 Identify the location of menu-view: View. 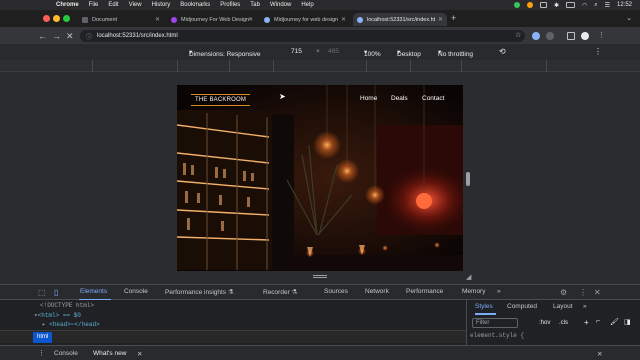
(135, 5).